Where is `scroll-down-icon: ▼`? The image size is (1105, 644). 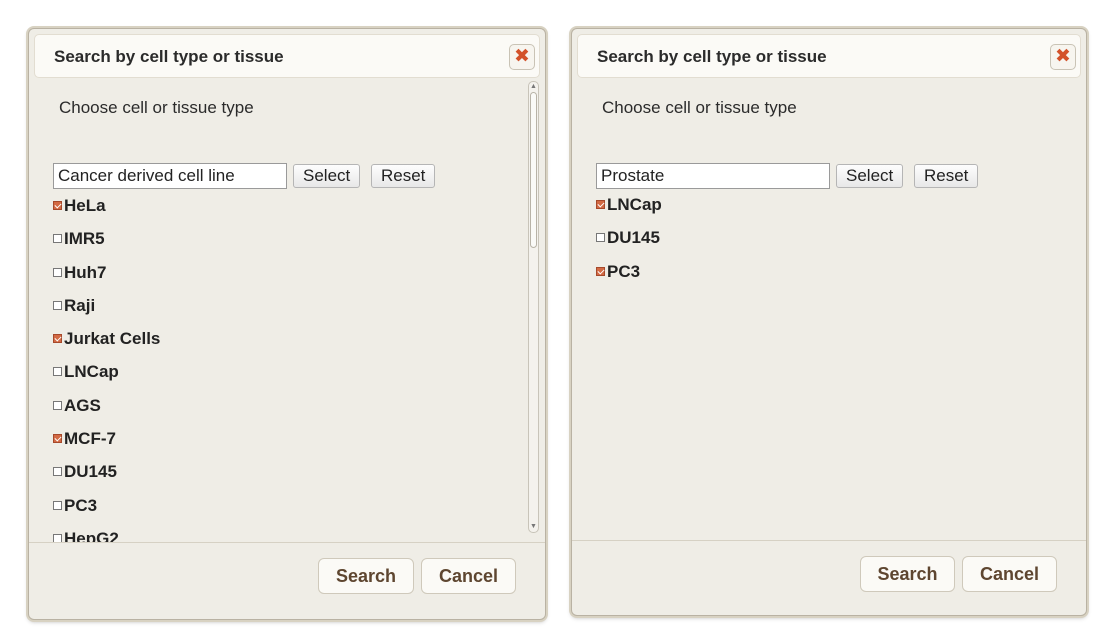
scroll-down-icon: ▼ is located at coordinates (533, 527).